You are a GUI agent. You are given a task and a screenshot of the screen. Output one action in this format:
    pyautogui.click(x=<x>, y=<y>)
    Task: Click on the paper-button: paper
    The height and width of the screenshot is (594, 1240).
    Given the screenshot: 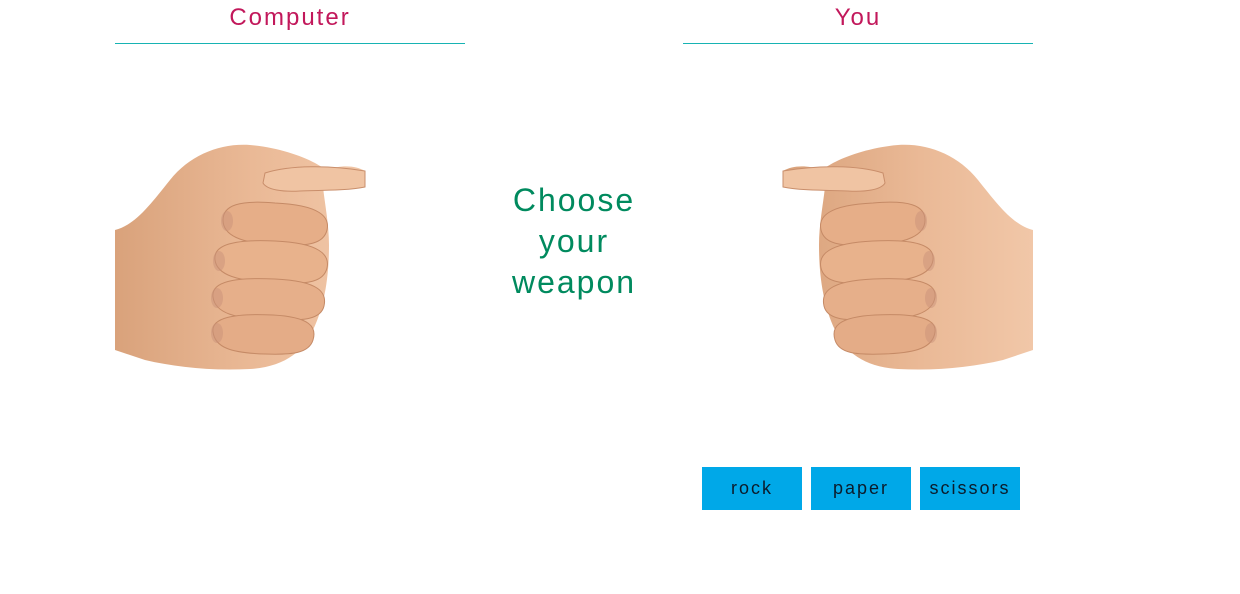 What is the action you would take?
    pyautogui.click(x=861, y=488)
    